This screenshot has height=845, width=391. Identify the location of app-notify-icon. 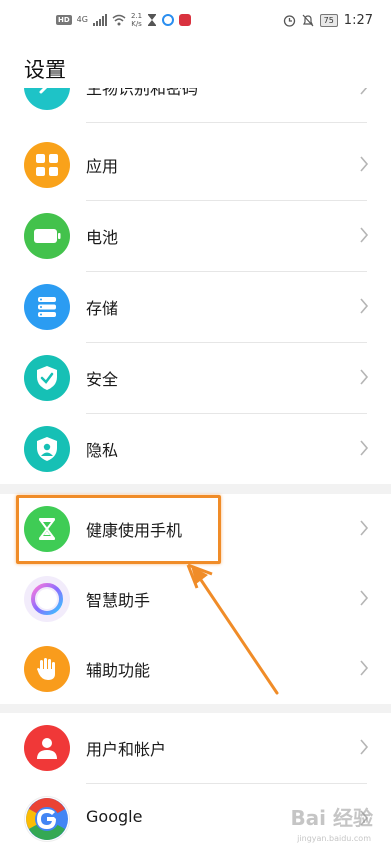
(168, 20).